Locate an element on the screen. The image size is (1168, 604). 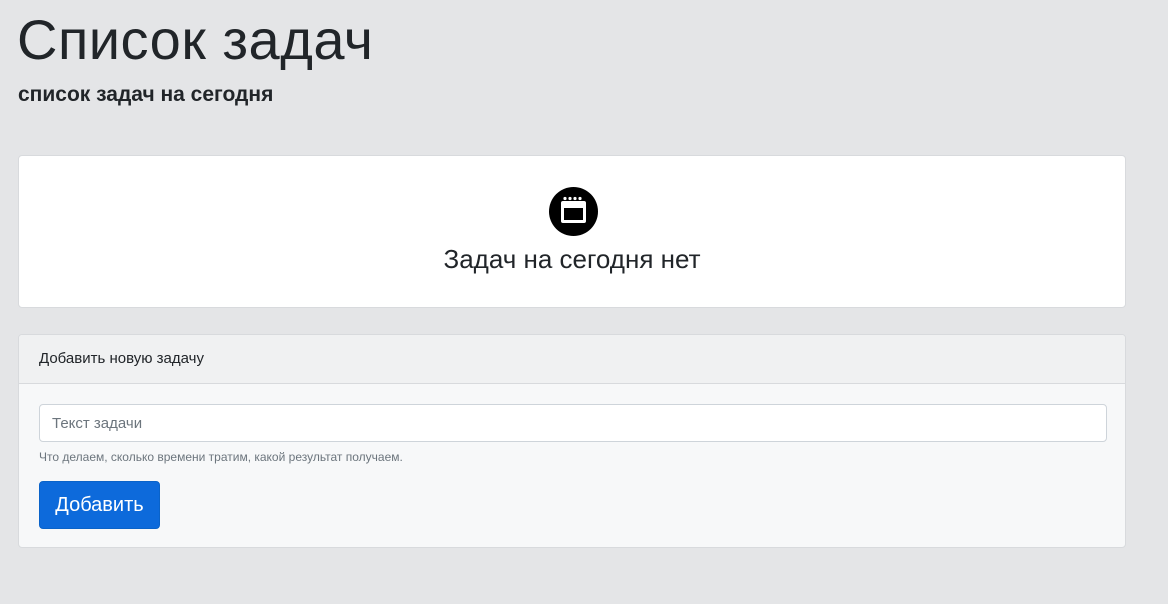
add-task-button: Добавить is located at coordinates (99, 505).